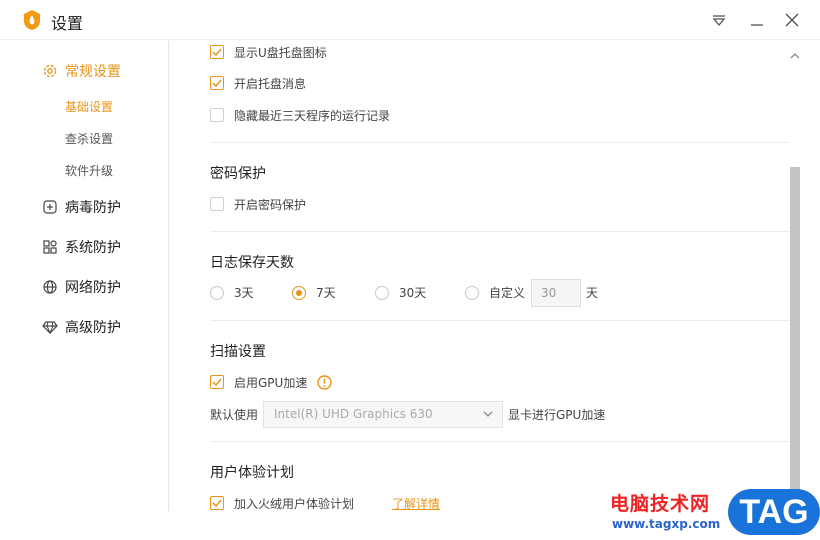 The width and height of the screenshot is (820, 540). Describe the element at coordinates (93, 288) in the screenshot. I see `sidebar-item-label: 网络防护` at that location.